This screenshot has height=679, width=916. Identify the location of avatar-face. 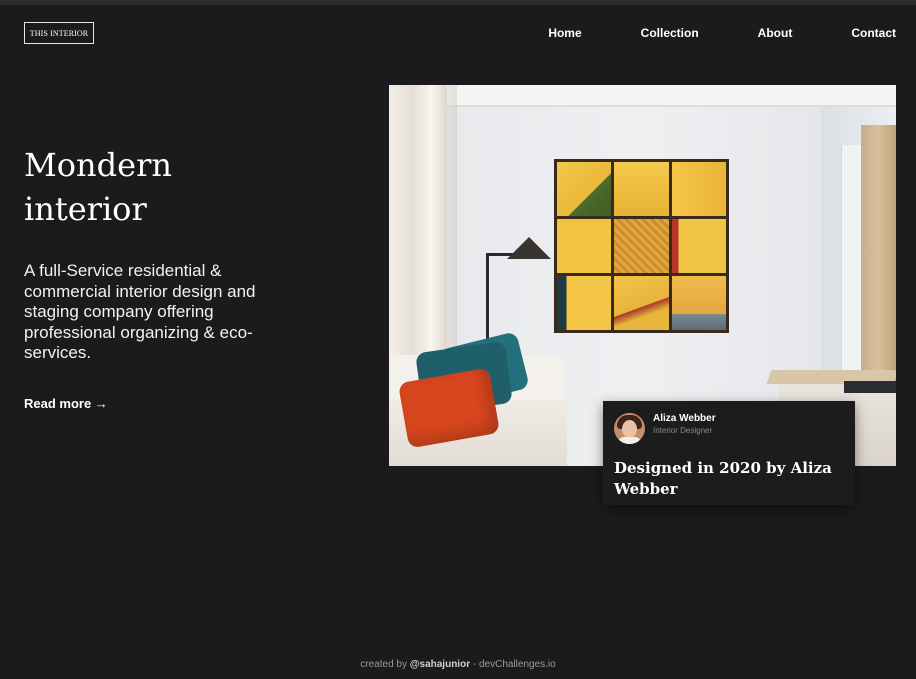
(629, 429).